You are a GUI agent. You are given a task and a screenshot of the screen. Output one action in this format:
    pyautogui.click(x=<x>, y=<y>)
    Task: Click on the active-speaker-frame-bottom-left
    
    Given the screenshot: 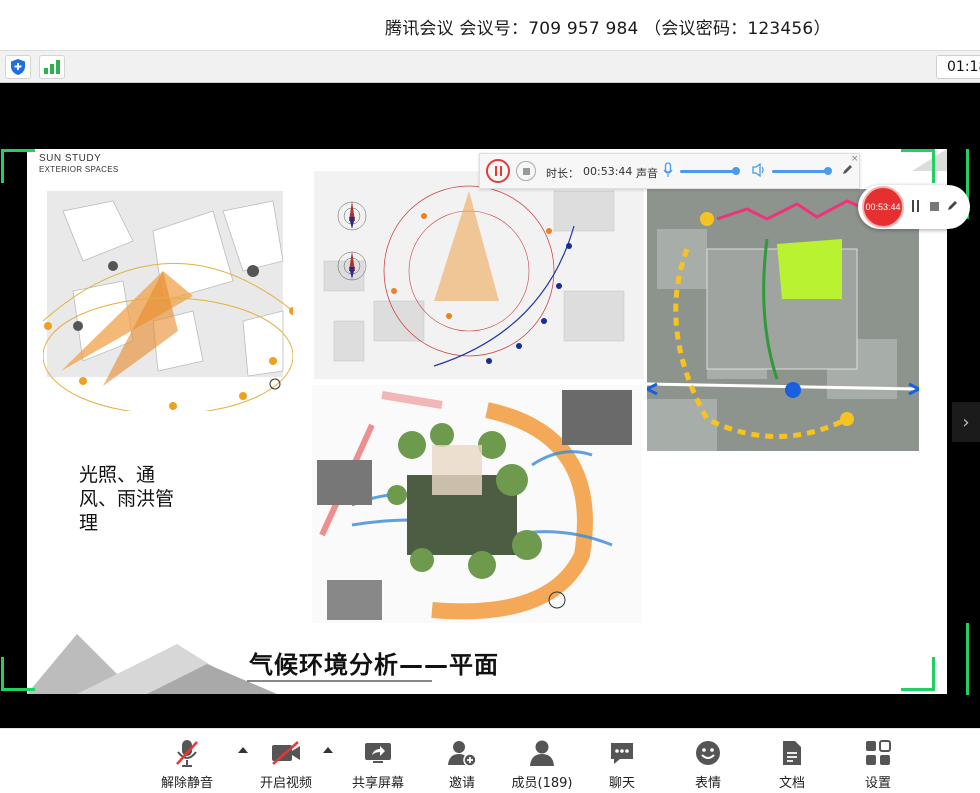 What is the action you would take?
    pyautogui.click(x=18, y=674)
    